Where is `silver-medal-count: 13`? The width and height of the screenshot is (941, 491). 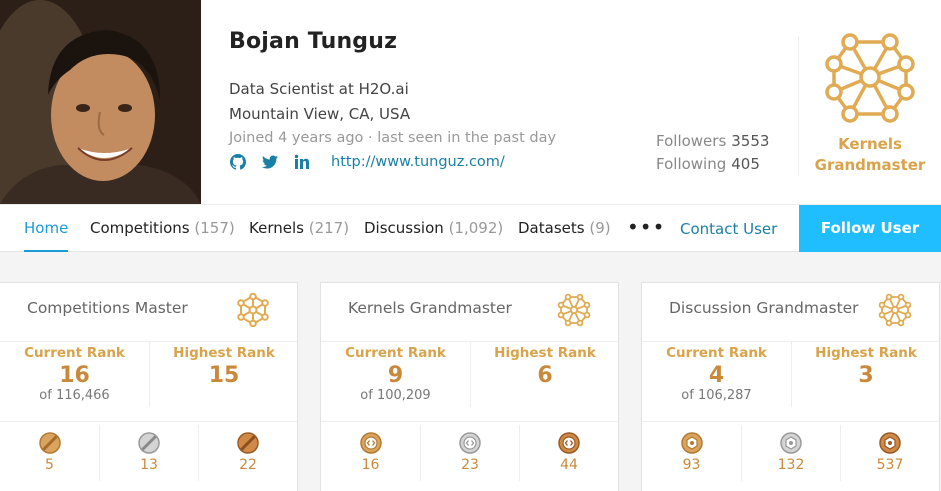
silver-medal-count: 13 is located at coordinates (149, 465).